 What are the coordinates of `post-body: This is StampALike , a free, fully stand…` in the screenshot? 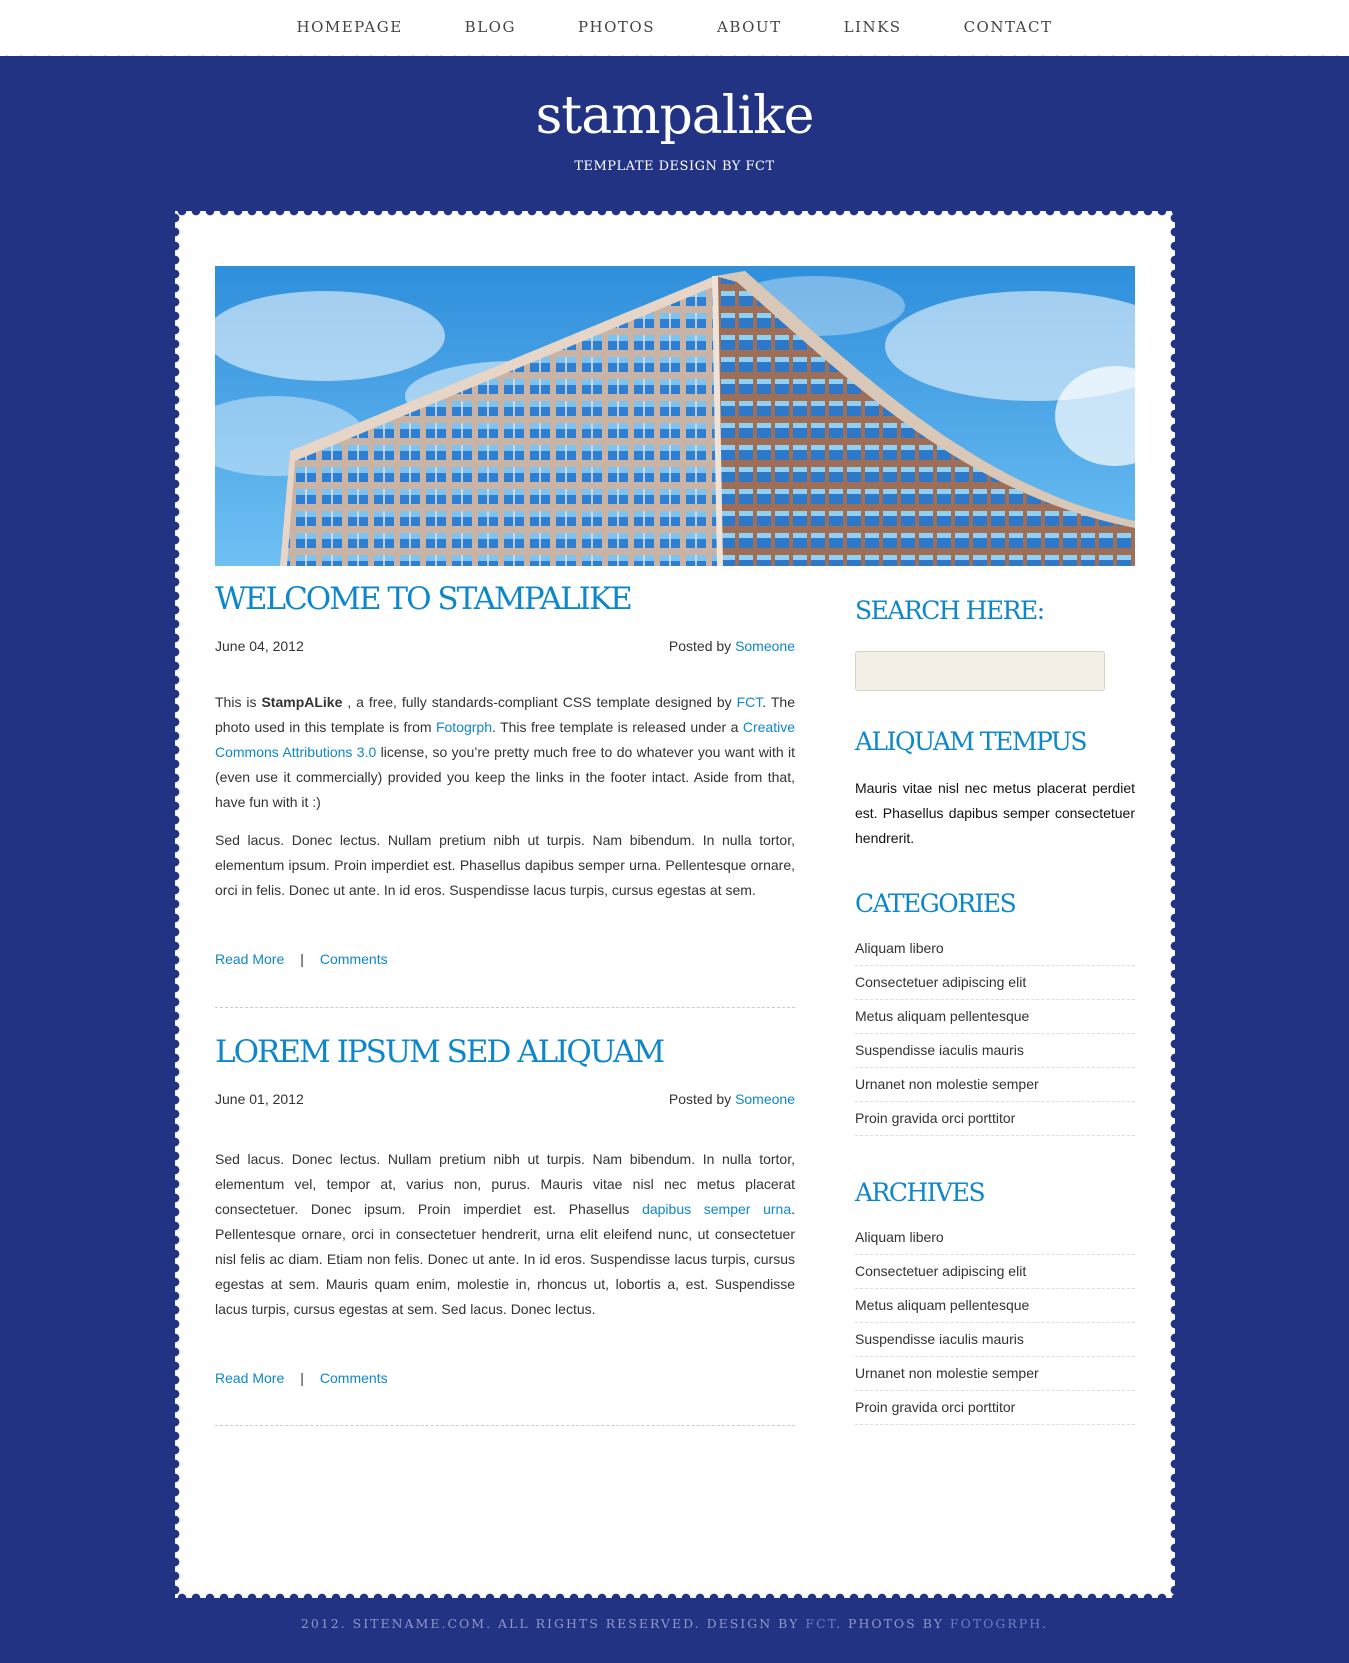 It's located at (505, 796).